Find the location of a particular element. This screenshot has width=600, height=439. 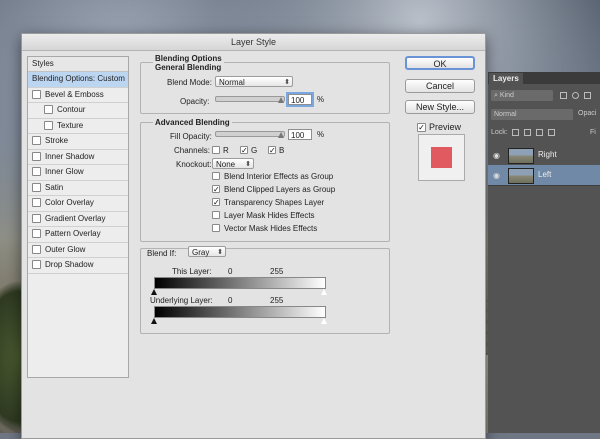

cancel-button: Cancel is located at coordinates (440, 86).